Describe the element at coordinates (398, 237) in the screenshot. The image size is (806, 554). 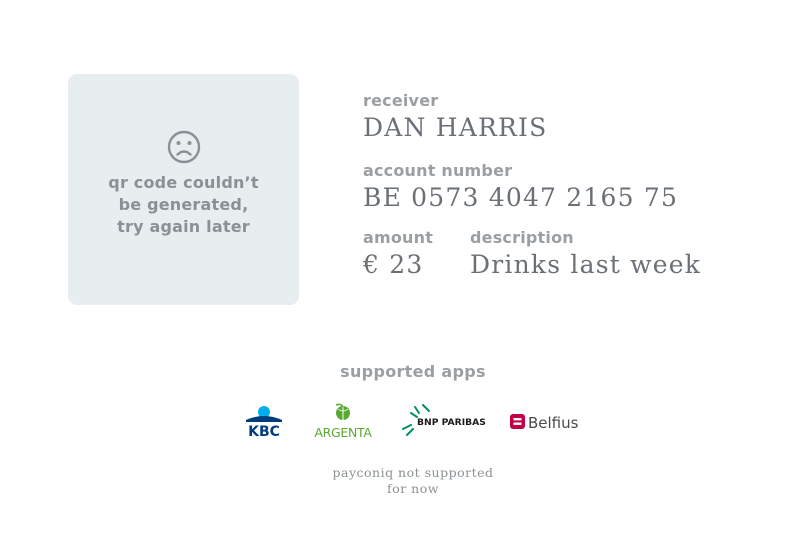
I see `amount-label: amount` at that location.